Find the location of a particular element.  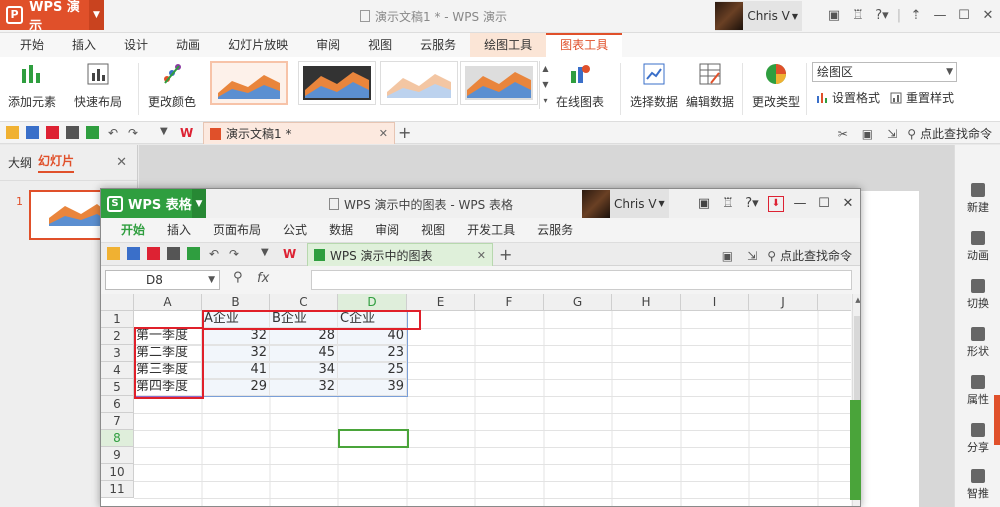

chart-element-select: 绘图区 ▼ is located at coordinates (884, 72).